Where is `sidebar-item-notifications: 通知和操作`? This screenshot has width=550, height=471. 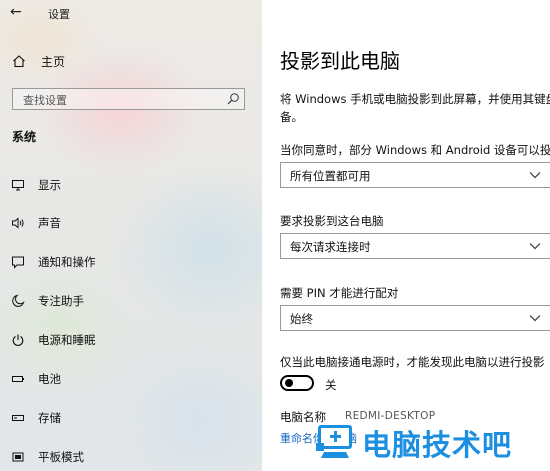 sidebar-item-notifications: 通知和操作 is located at coordinates (131, 262).